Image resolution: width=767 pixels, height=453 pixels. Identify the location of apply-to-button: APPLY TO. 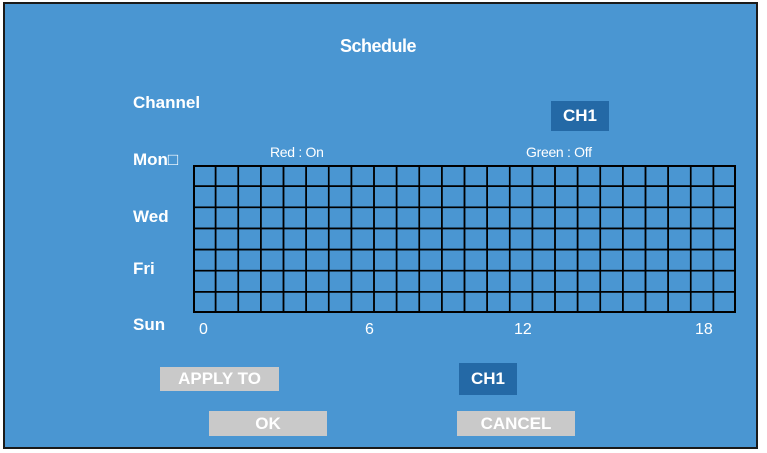
(219, 379).